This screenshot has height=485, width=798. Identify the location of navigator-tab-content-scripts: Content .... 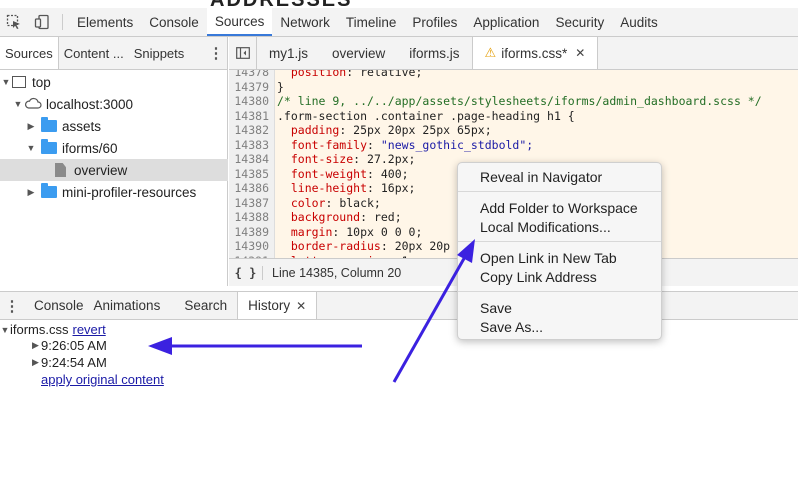
(94, 53).